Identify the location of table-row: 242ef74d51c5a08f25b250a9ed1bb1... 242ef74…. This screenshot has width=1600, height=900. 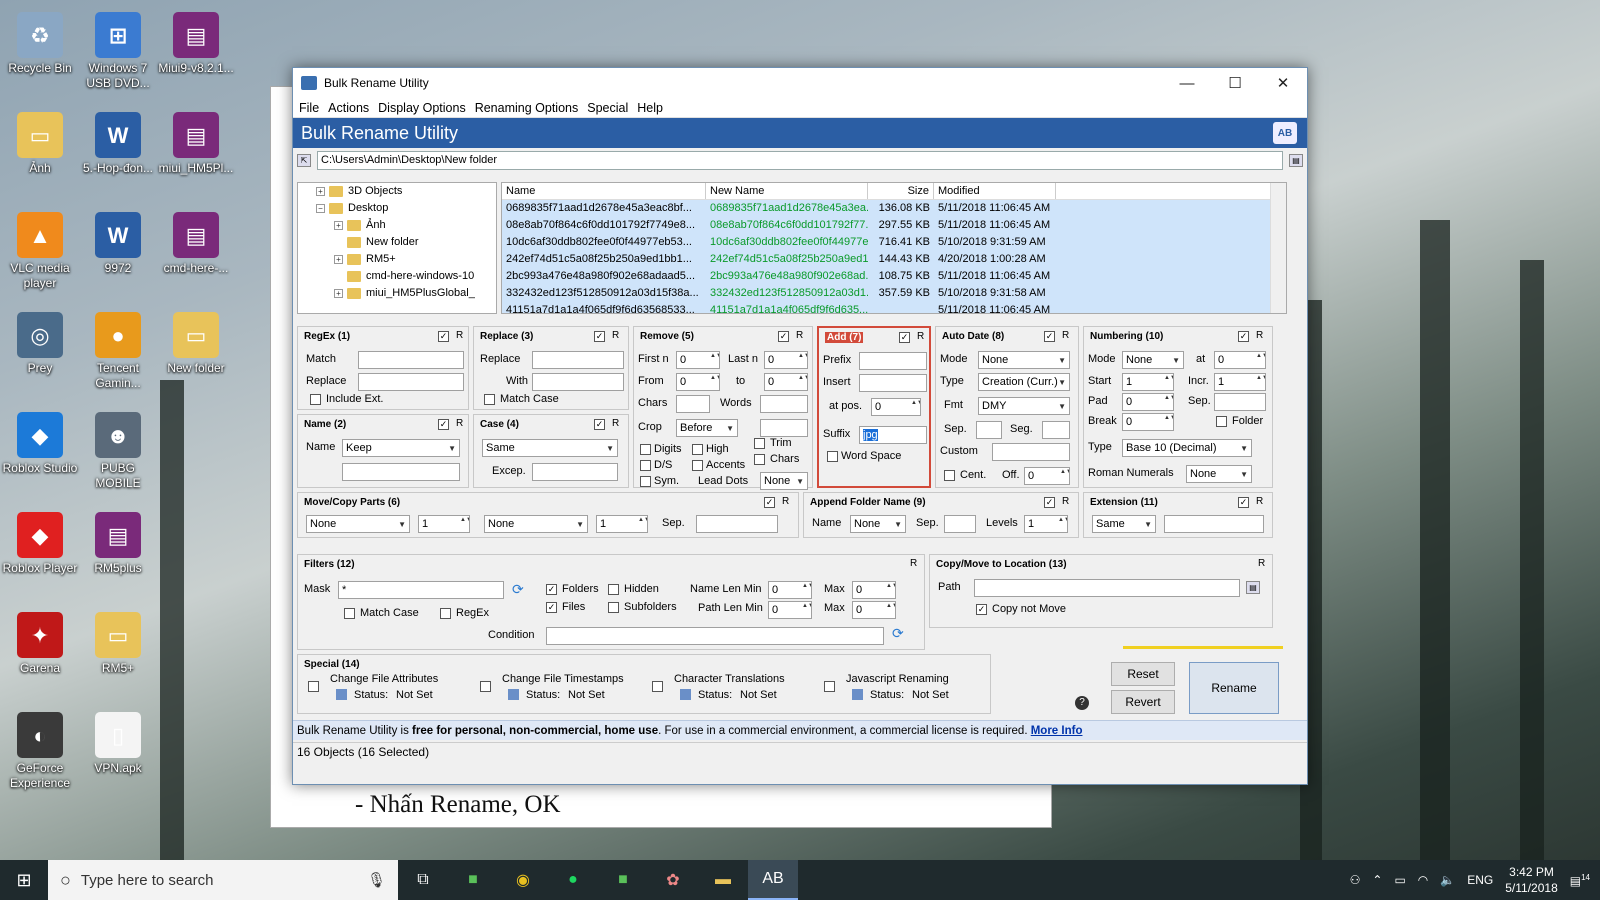
(894, 259).